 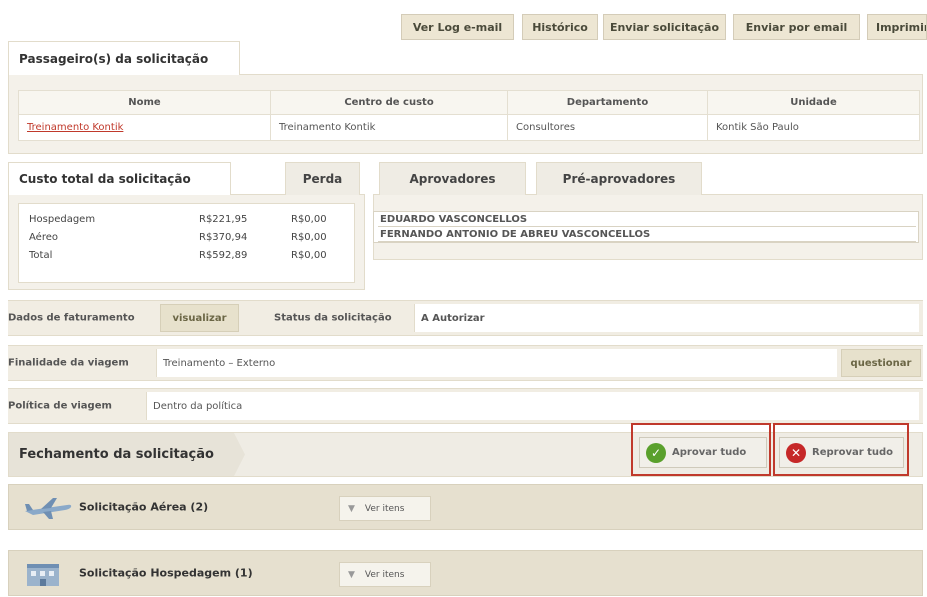 I want to click on billing-label: Dados de faturamento, so click(x=71, y=318).